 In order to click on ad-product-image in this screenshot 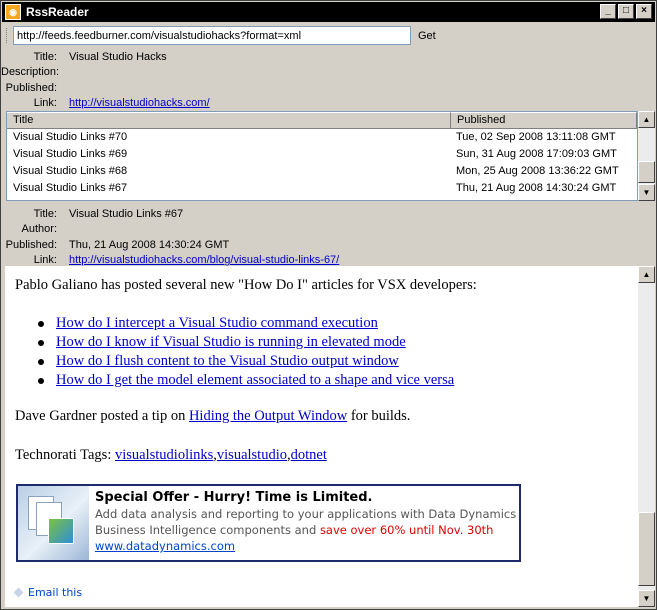, I will do `click(53, 523)`.